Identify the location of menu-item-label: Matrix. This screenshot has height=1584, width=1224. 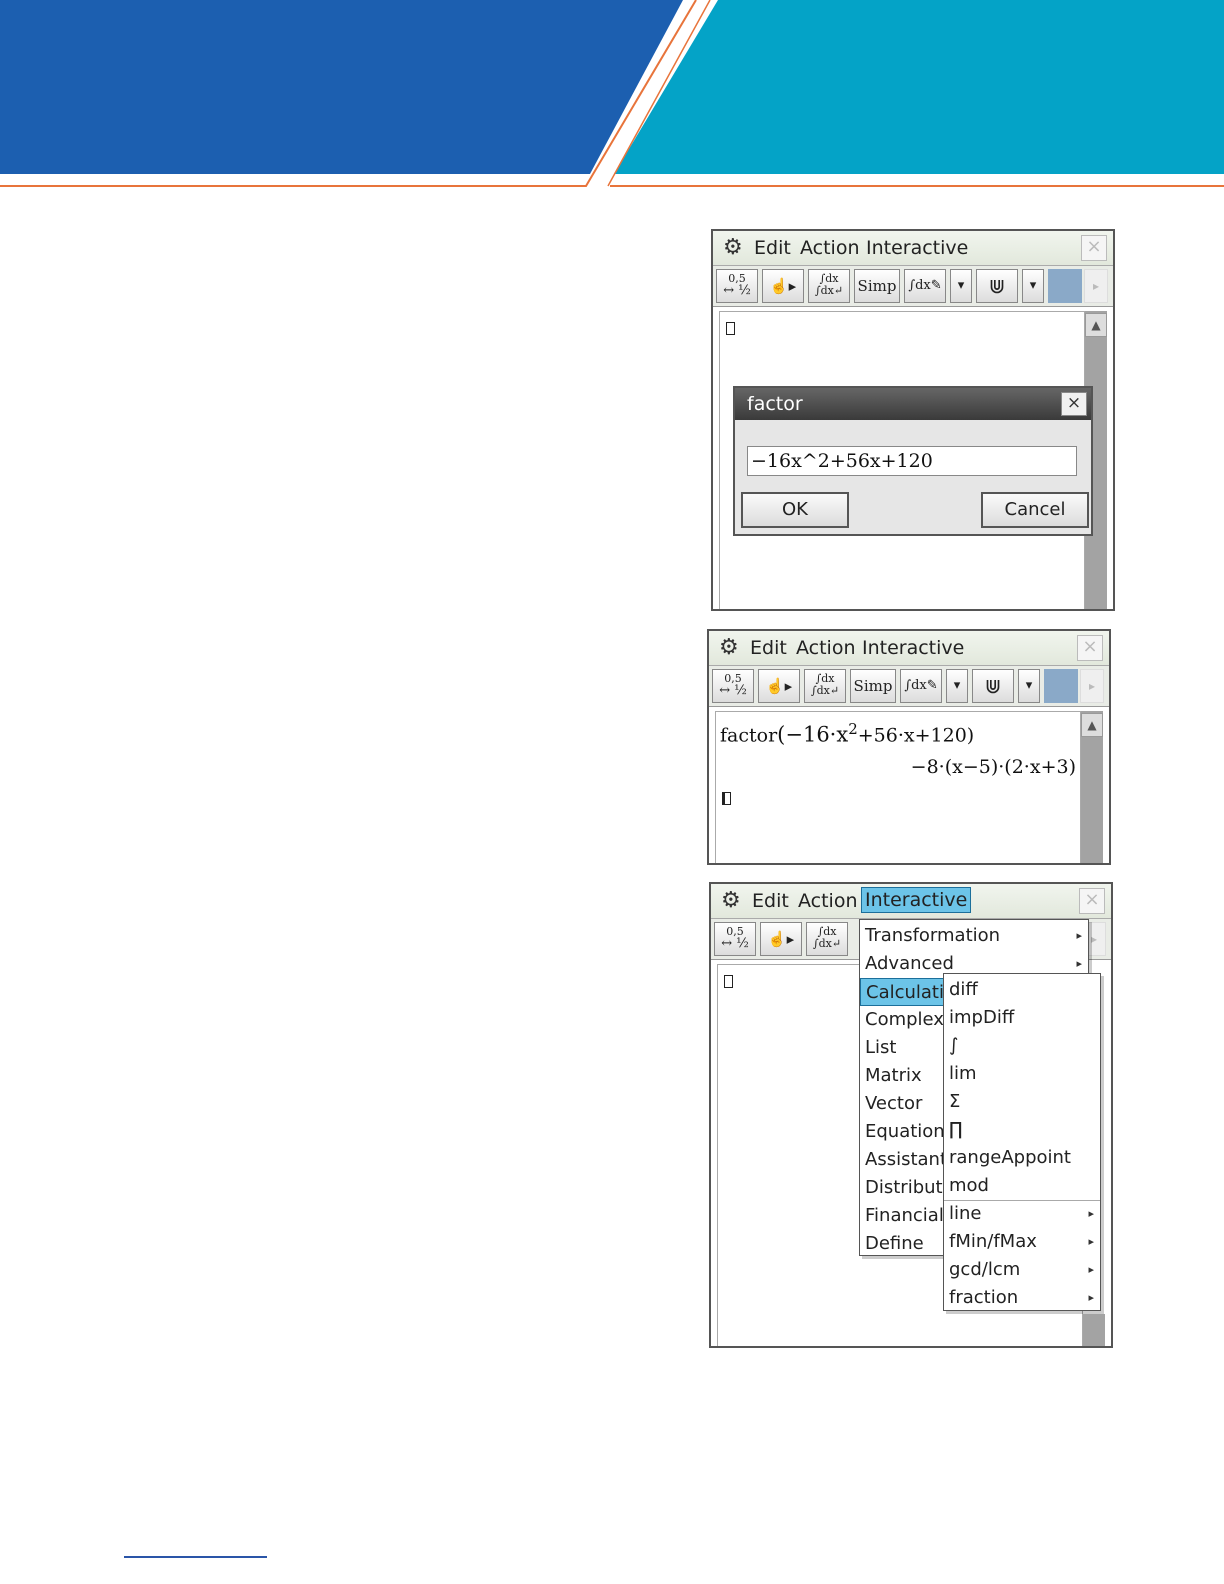
(893, 1075).